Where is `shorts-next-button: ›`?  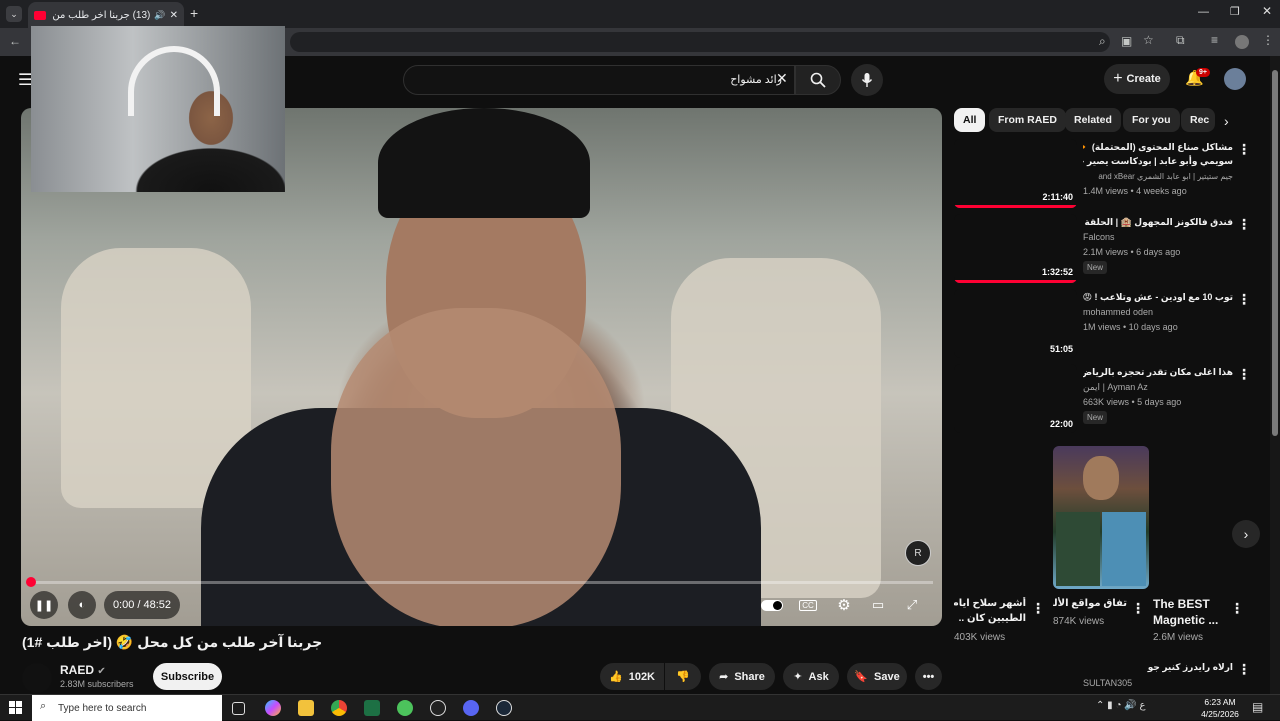 shorts-next-button: › is located at coordinates (1246, 534).